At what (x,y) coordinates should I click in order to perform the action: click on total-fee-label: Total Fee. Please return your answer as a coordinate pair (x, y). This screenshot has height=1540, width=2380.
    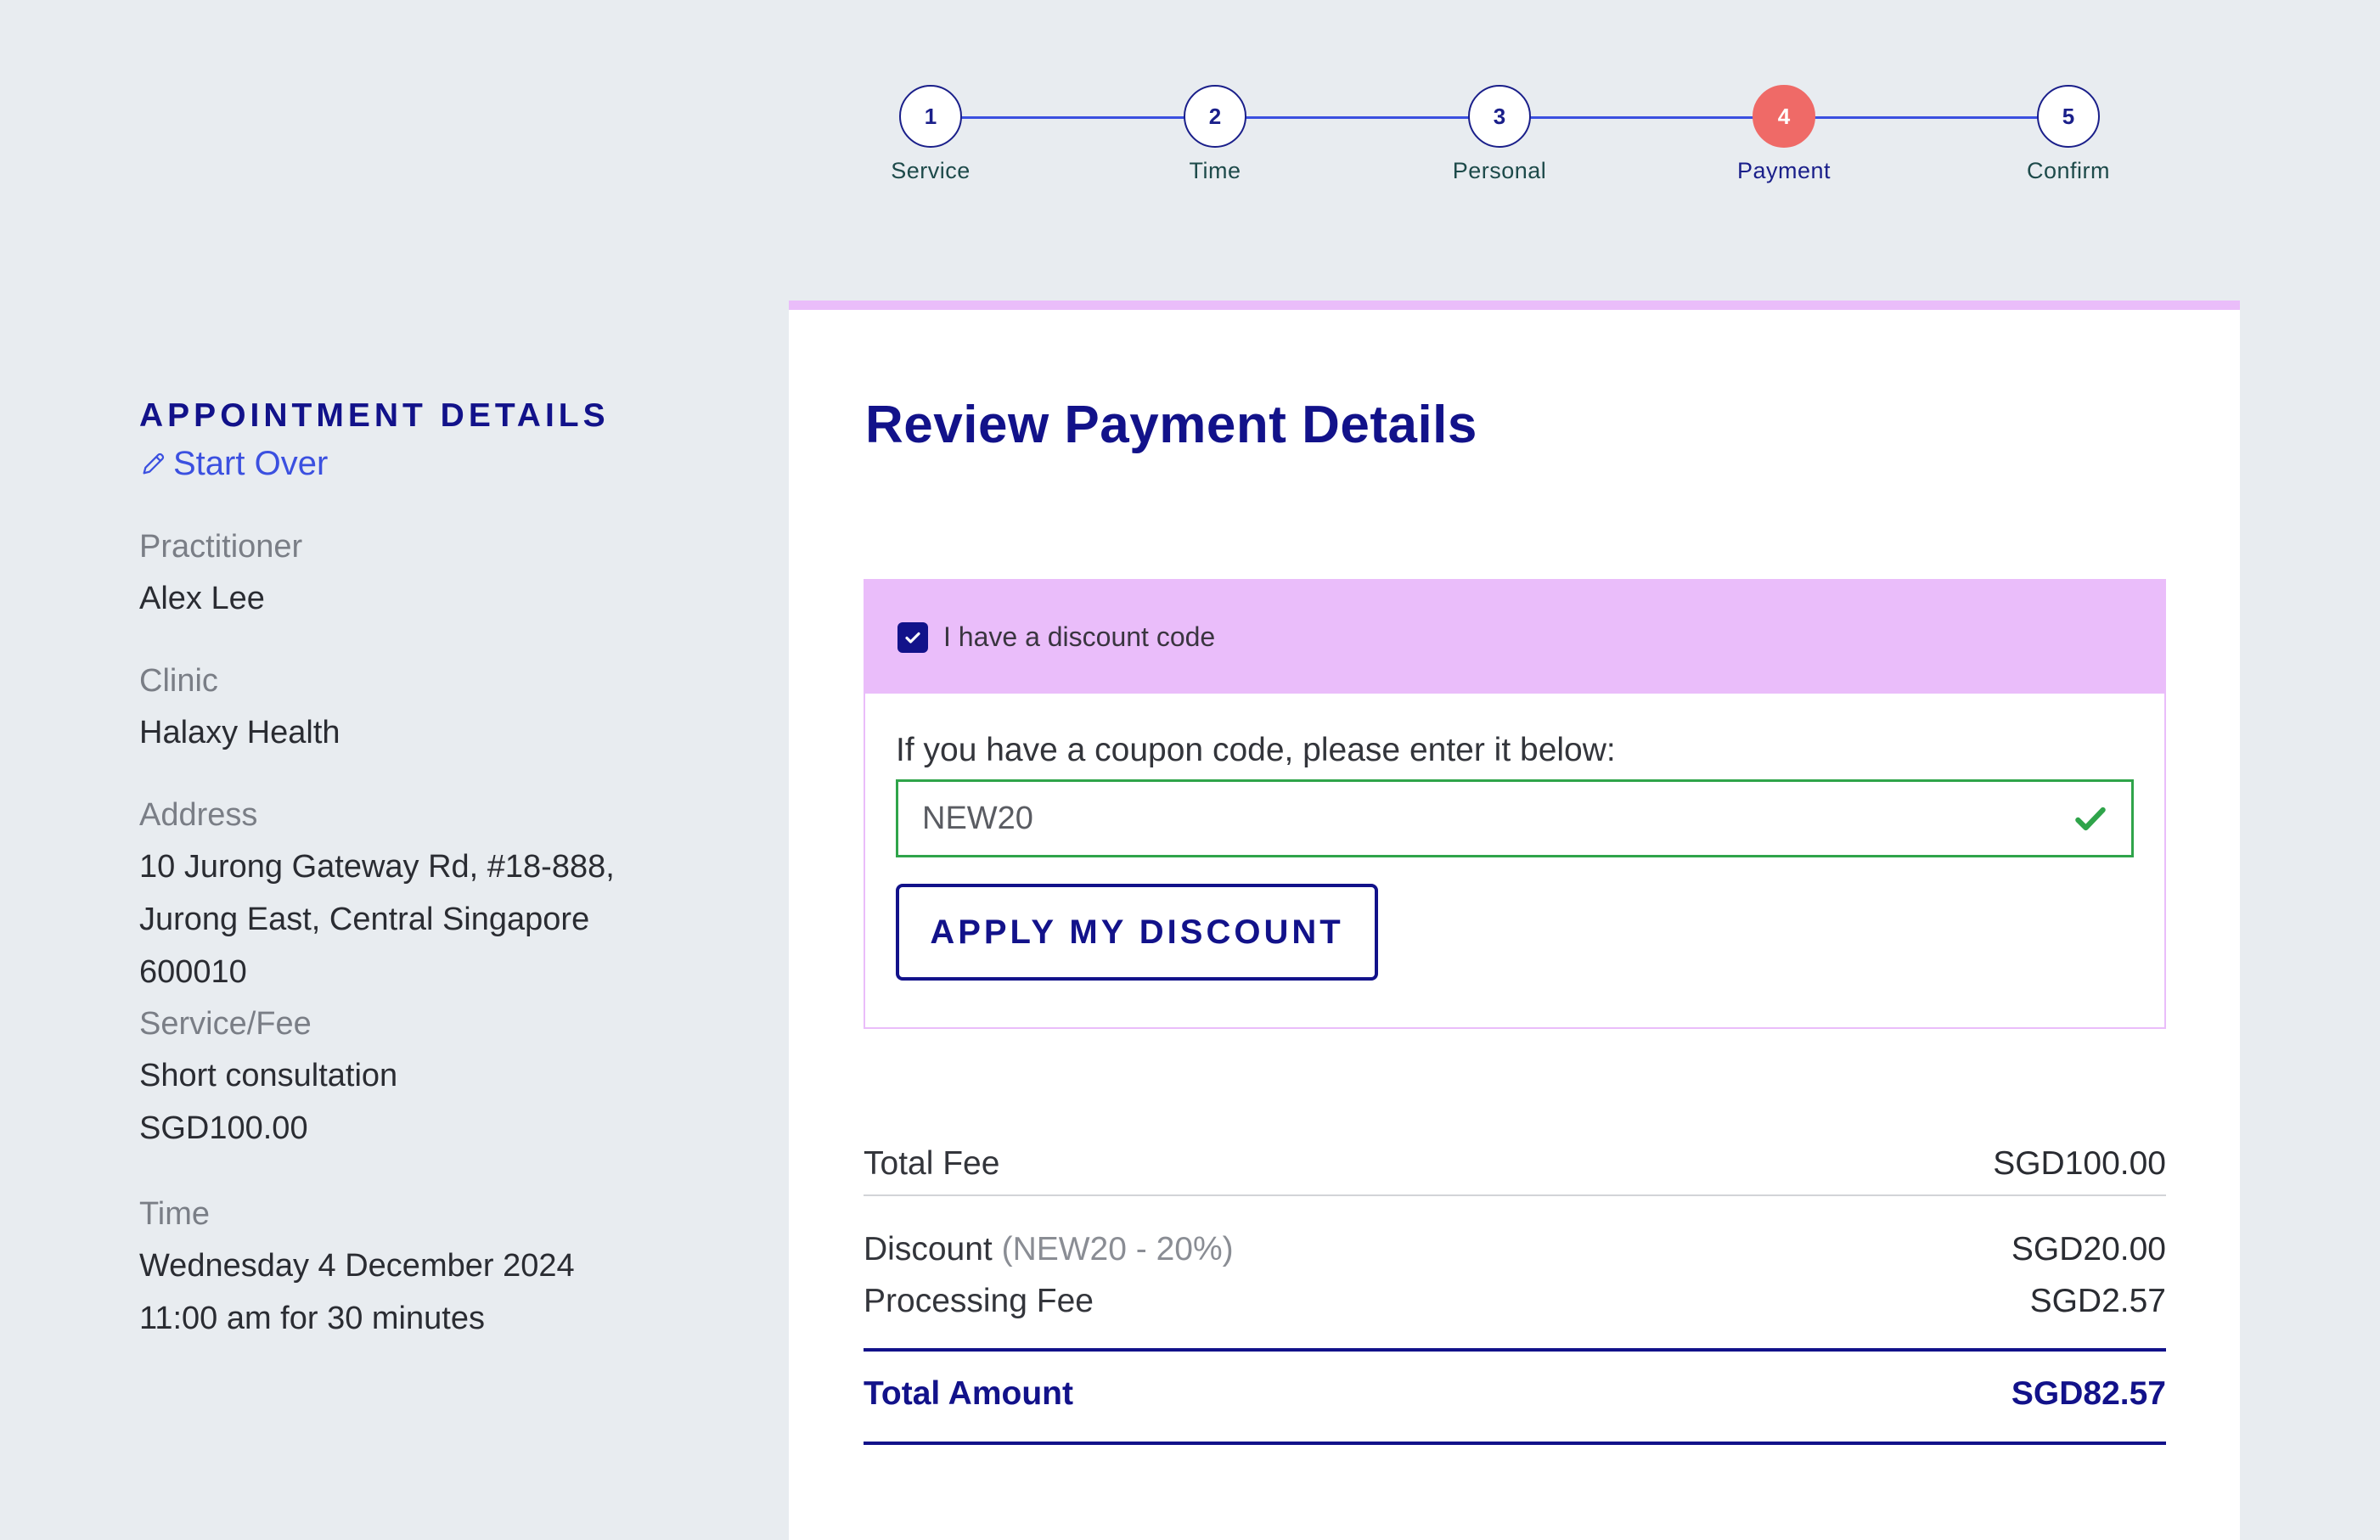
    Looking at the image, I should click on (932, 1163).